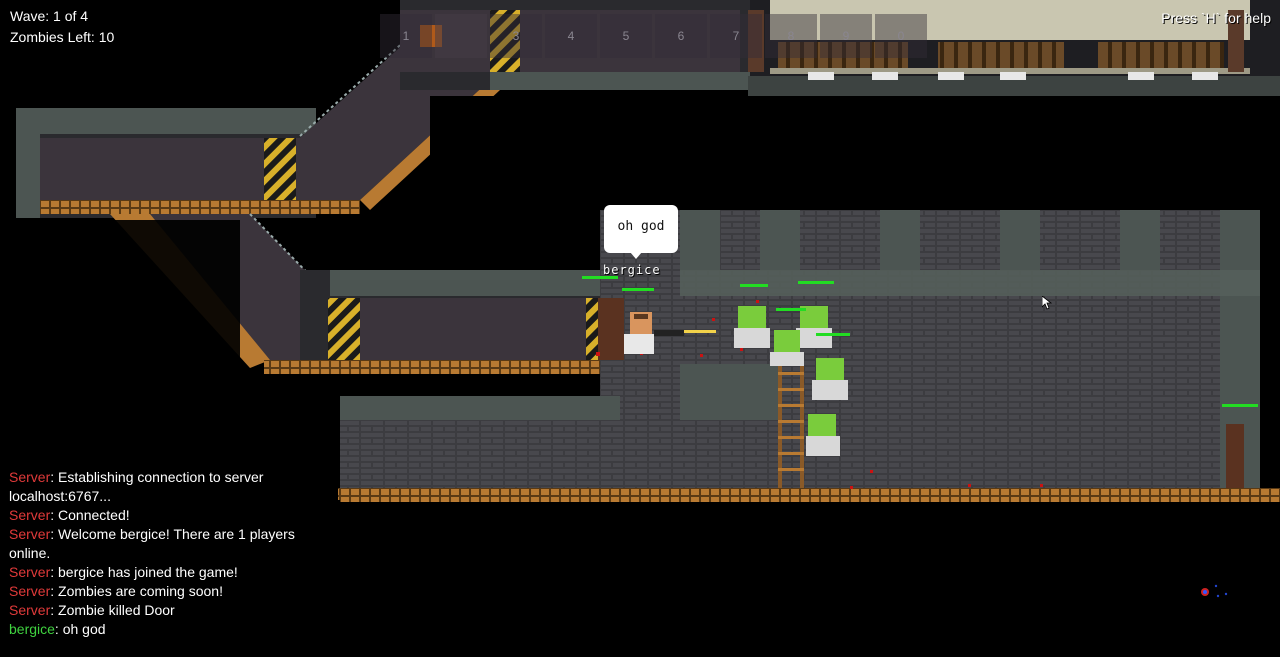  Describe the element at coordinates (112, 610) in the screenshot. I see `chat-text: : Zombie killed Door` at that location.